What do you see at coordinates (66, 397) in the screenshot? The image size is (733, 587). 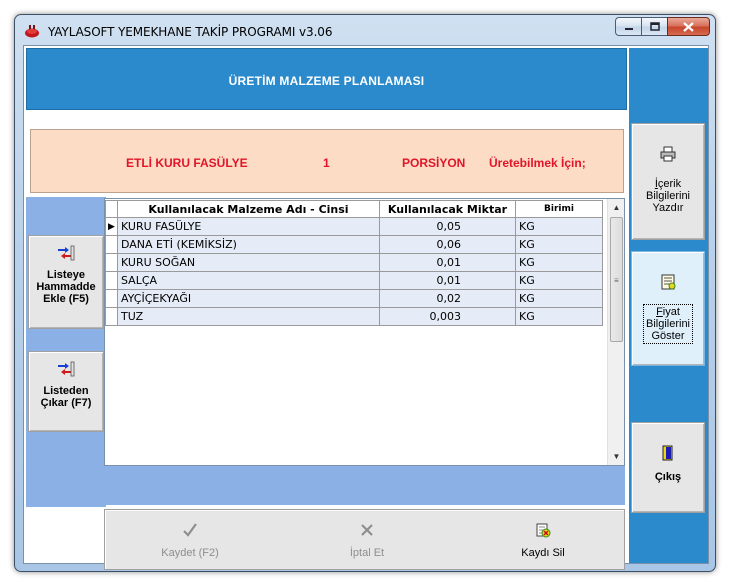 I see `remove-from-list-label: Listeden Çıkar (F7)` at bounding box center [66, 397].